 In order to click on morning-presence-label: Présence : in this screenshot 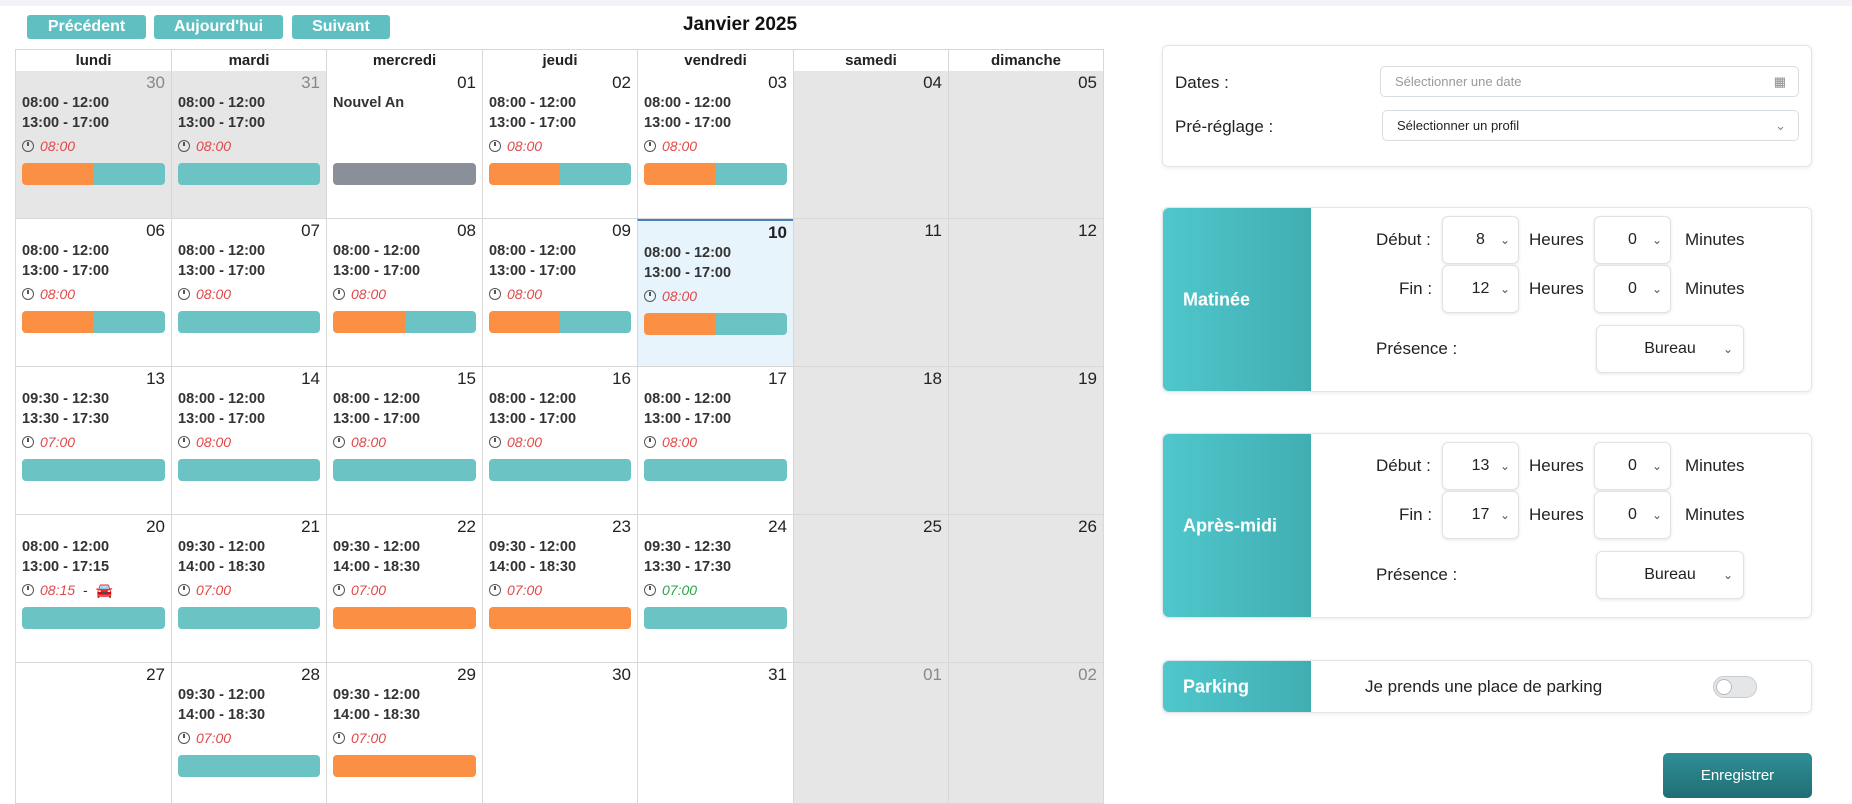, I will do `click(1417, 348)`.